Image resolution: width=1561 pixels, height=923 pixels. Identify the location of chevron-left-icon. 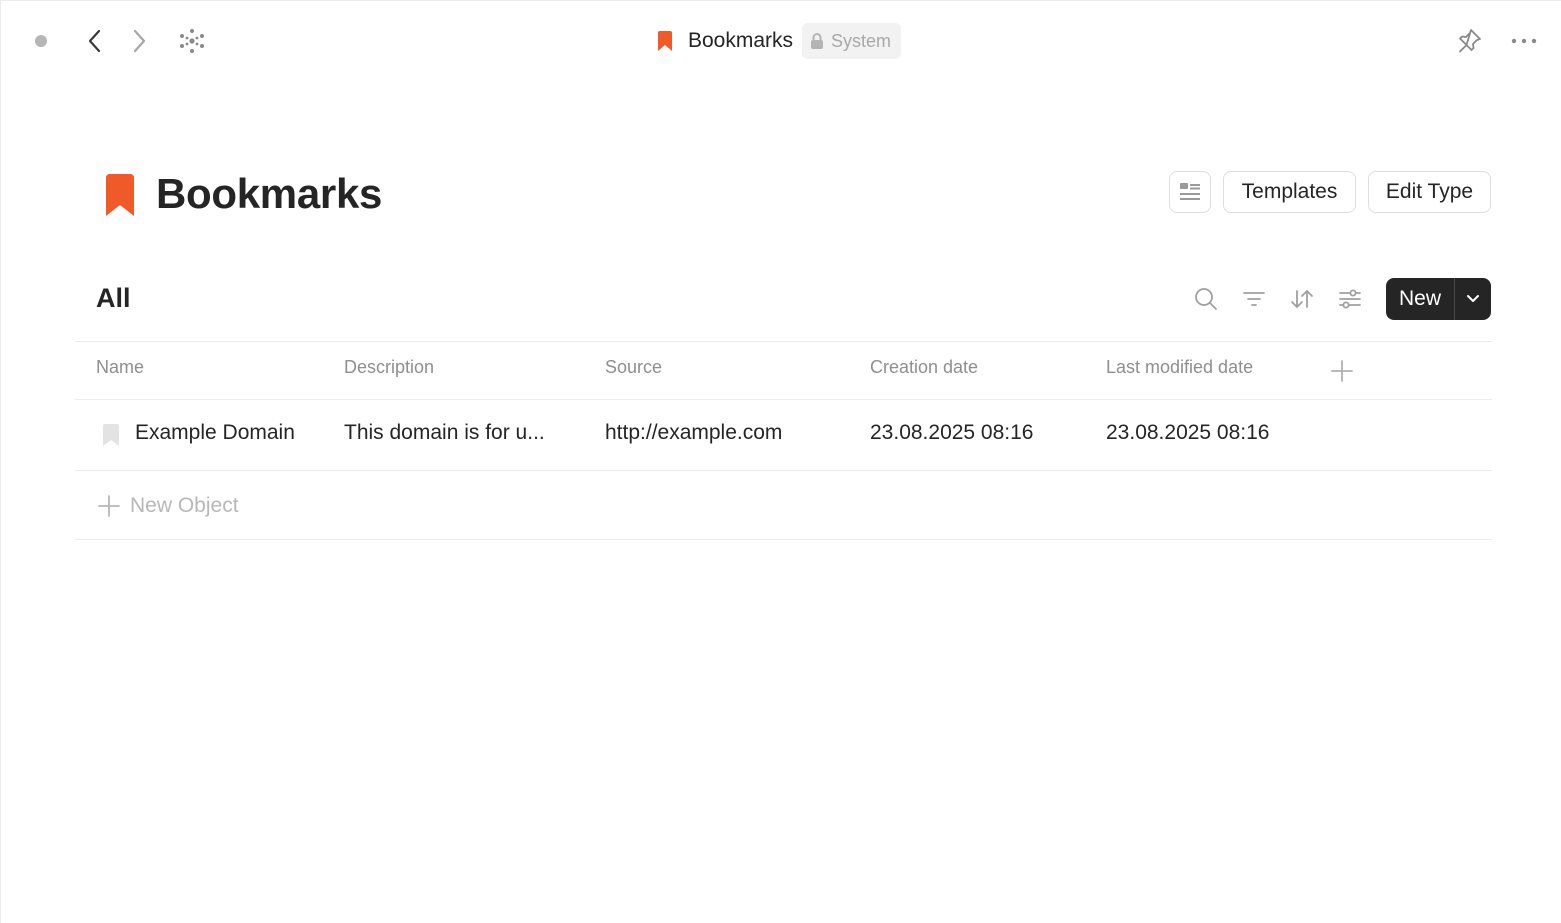
(94, 41).